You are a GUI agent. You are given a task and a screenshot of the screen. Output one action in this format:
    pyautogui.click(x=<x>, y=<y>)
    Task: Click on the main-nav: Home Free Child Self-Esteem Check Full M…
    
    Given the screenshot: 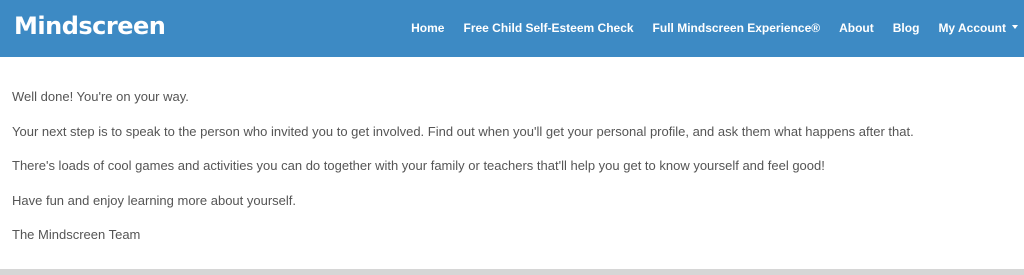 What is the action you would take?
    pyautogui.click(x=705, y=28)
    